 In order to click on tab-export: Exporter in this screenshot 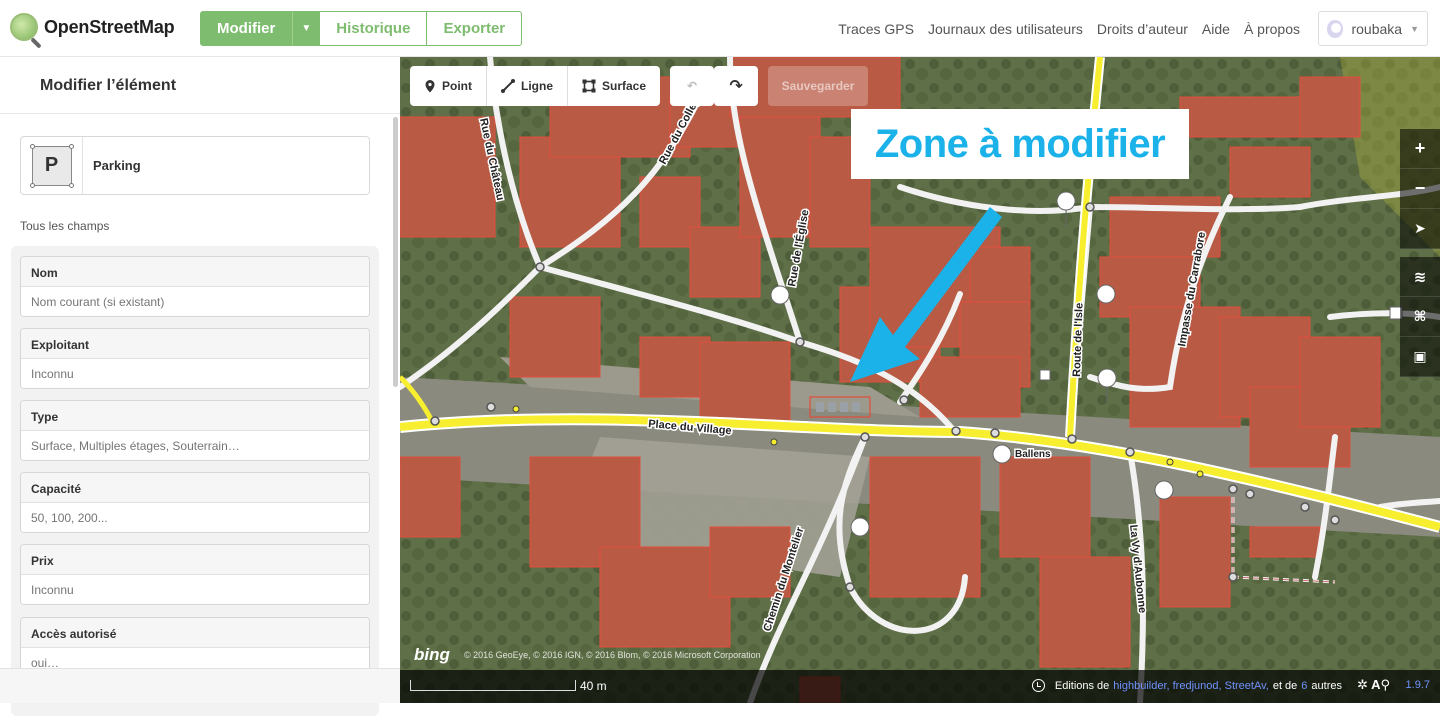, I will do `click(475, 28)`.